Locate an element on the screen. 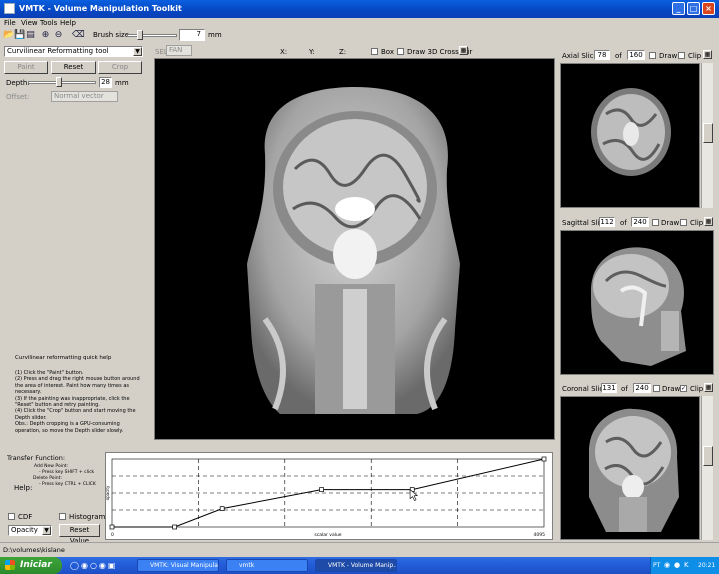 This screenshot has width=719, height=574. coronal-clip-label: Clip is located at coordinates (697, 389).